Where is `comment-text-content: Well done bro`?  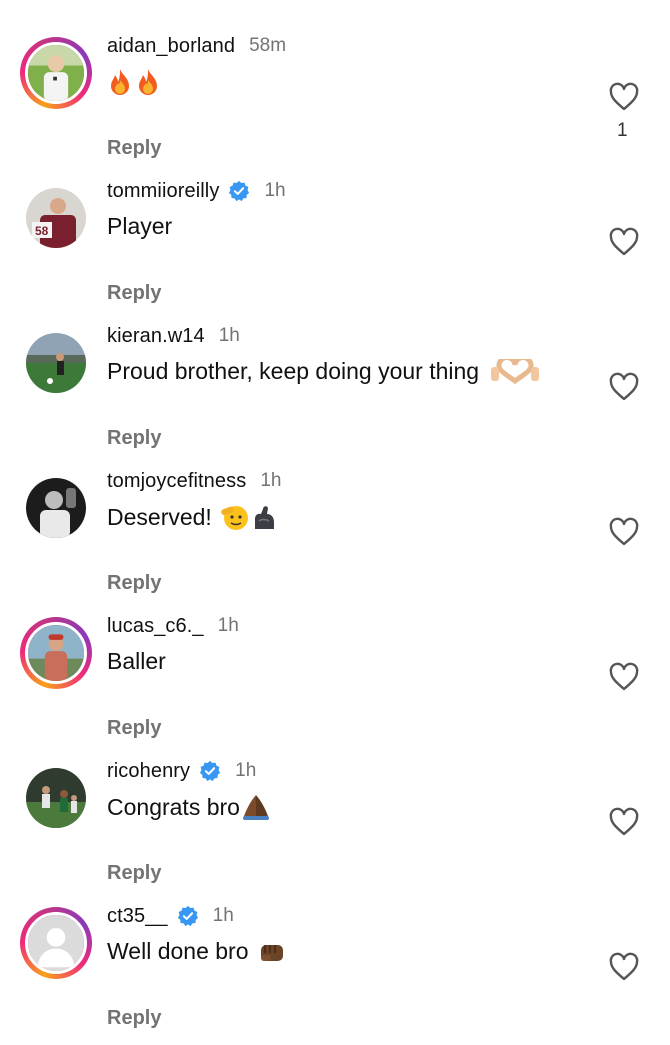 comment-text-content: Well done bro is located at coordinates (178, 951).